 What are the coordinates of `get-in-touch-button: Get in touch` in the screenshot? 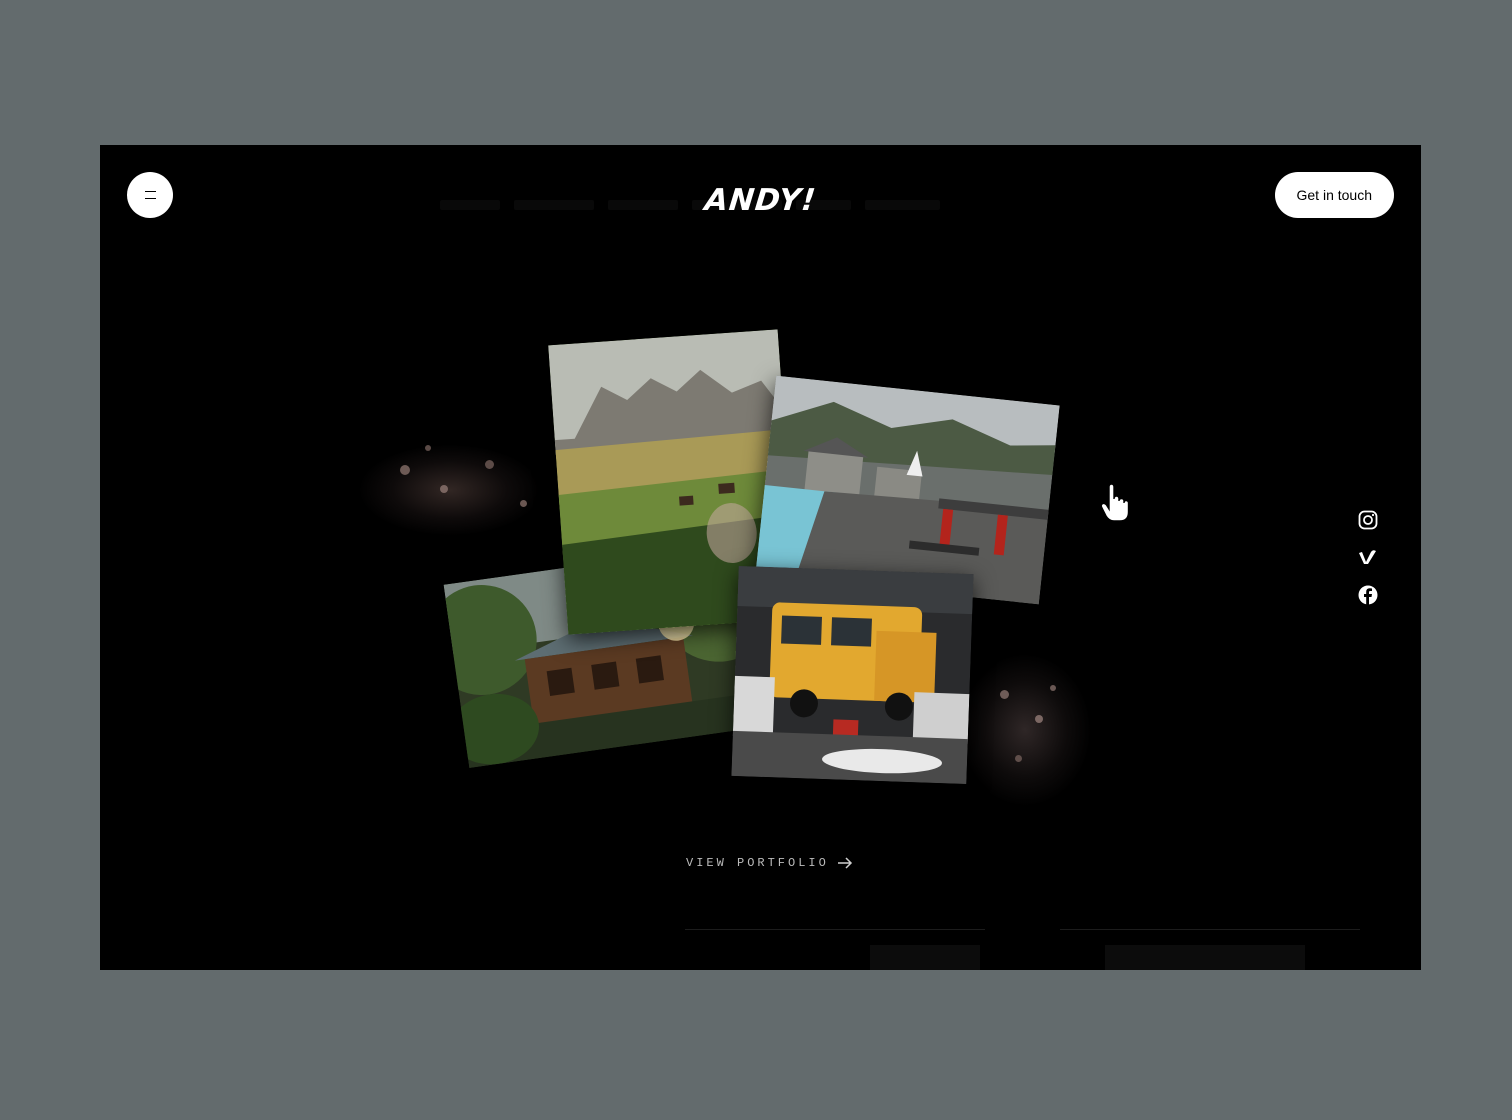 It's located at (1334, 195).